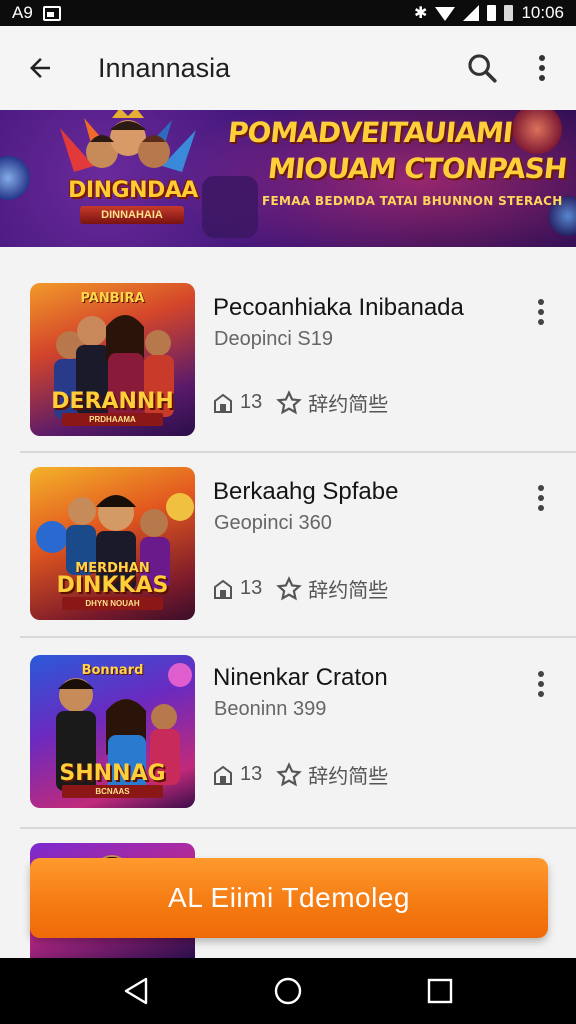 The image size is (576, 1024). Describe the element at coordinates (132, 215) in the screenshot. I see `banner-logo-subtitle: DINNAHAIA` at that location.